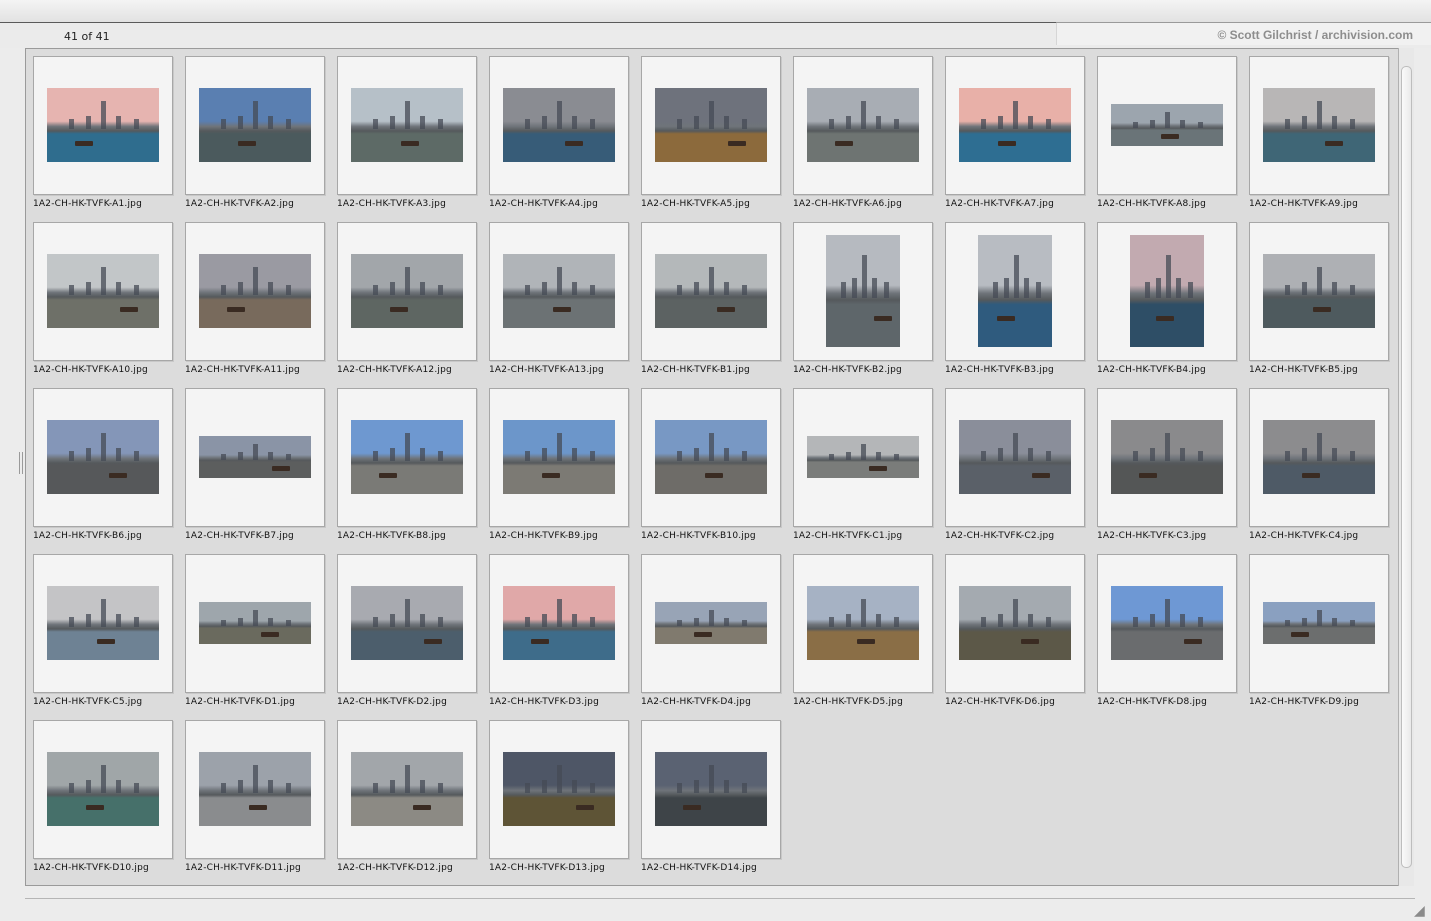  I want to click on thumbnail-cell: 1A2-CH-HK-TVFK-C2.jpg, so click(1015, 468).